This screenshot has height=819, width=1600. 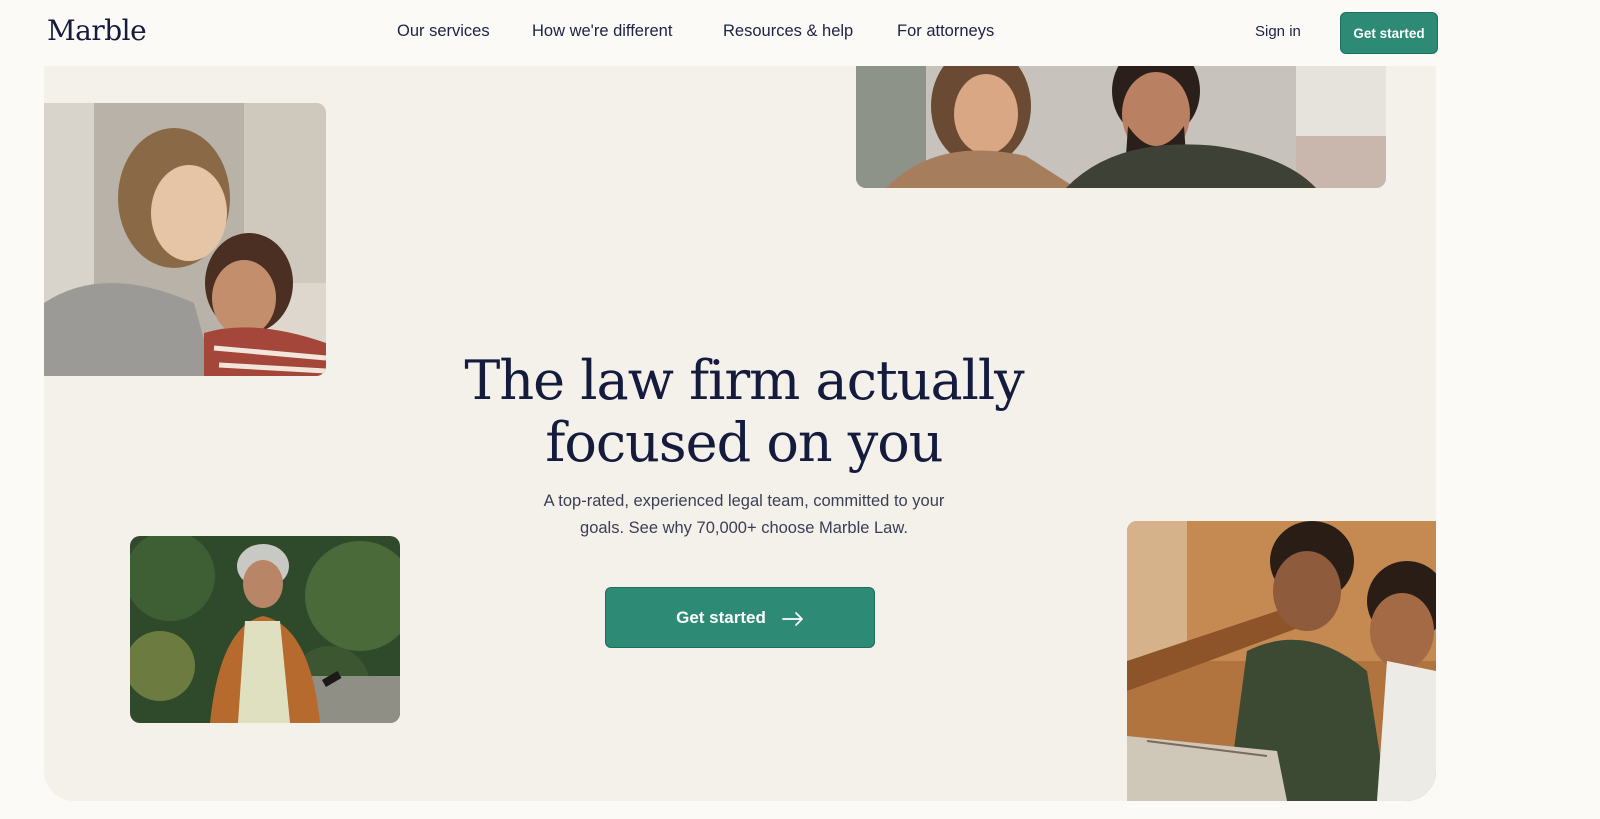 I want to click on nav-our-services: Our services, so click(x=443, y=31).